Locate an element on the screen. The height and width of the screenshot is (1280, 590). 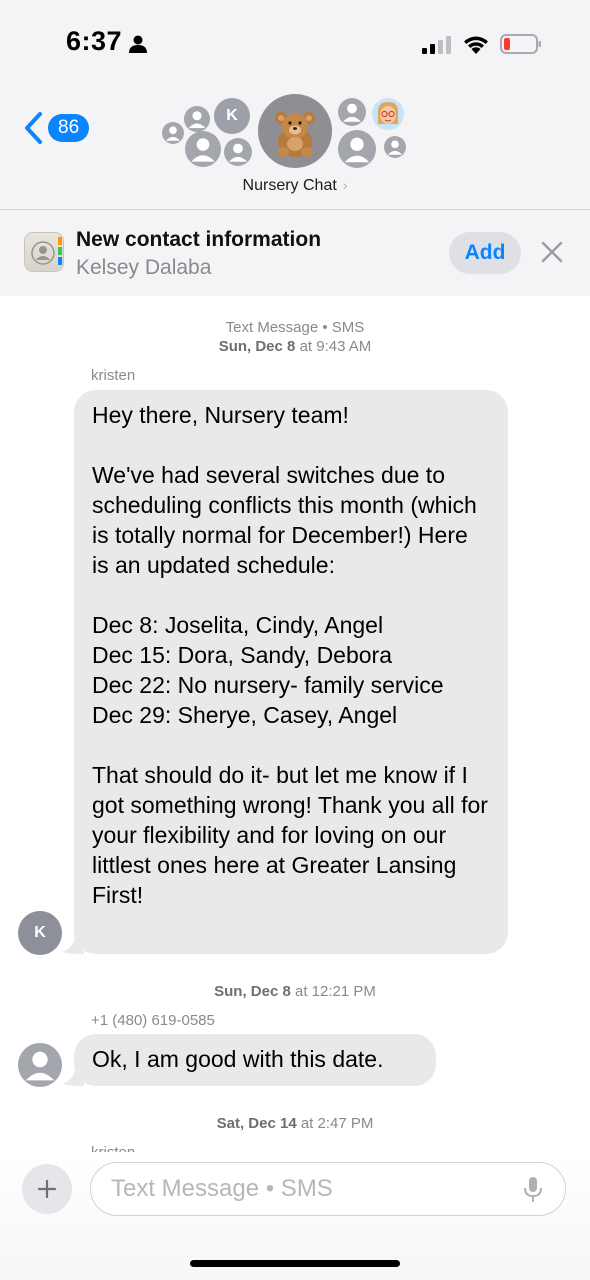
back-chevron-icon is located at coordinates (33, 128).